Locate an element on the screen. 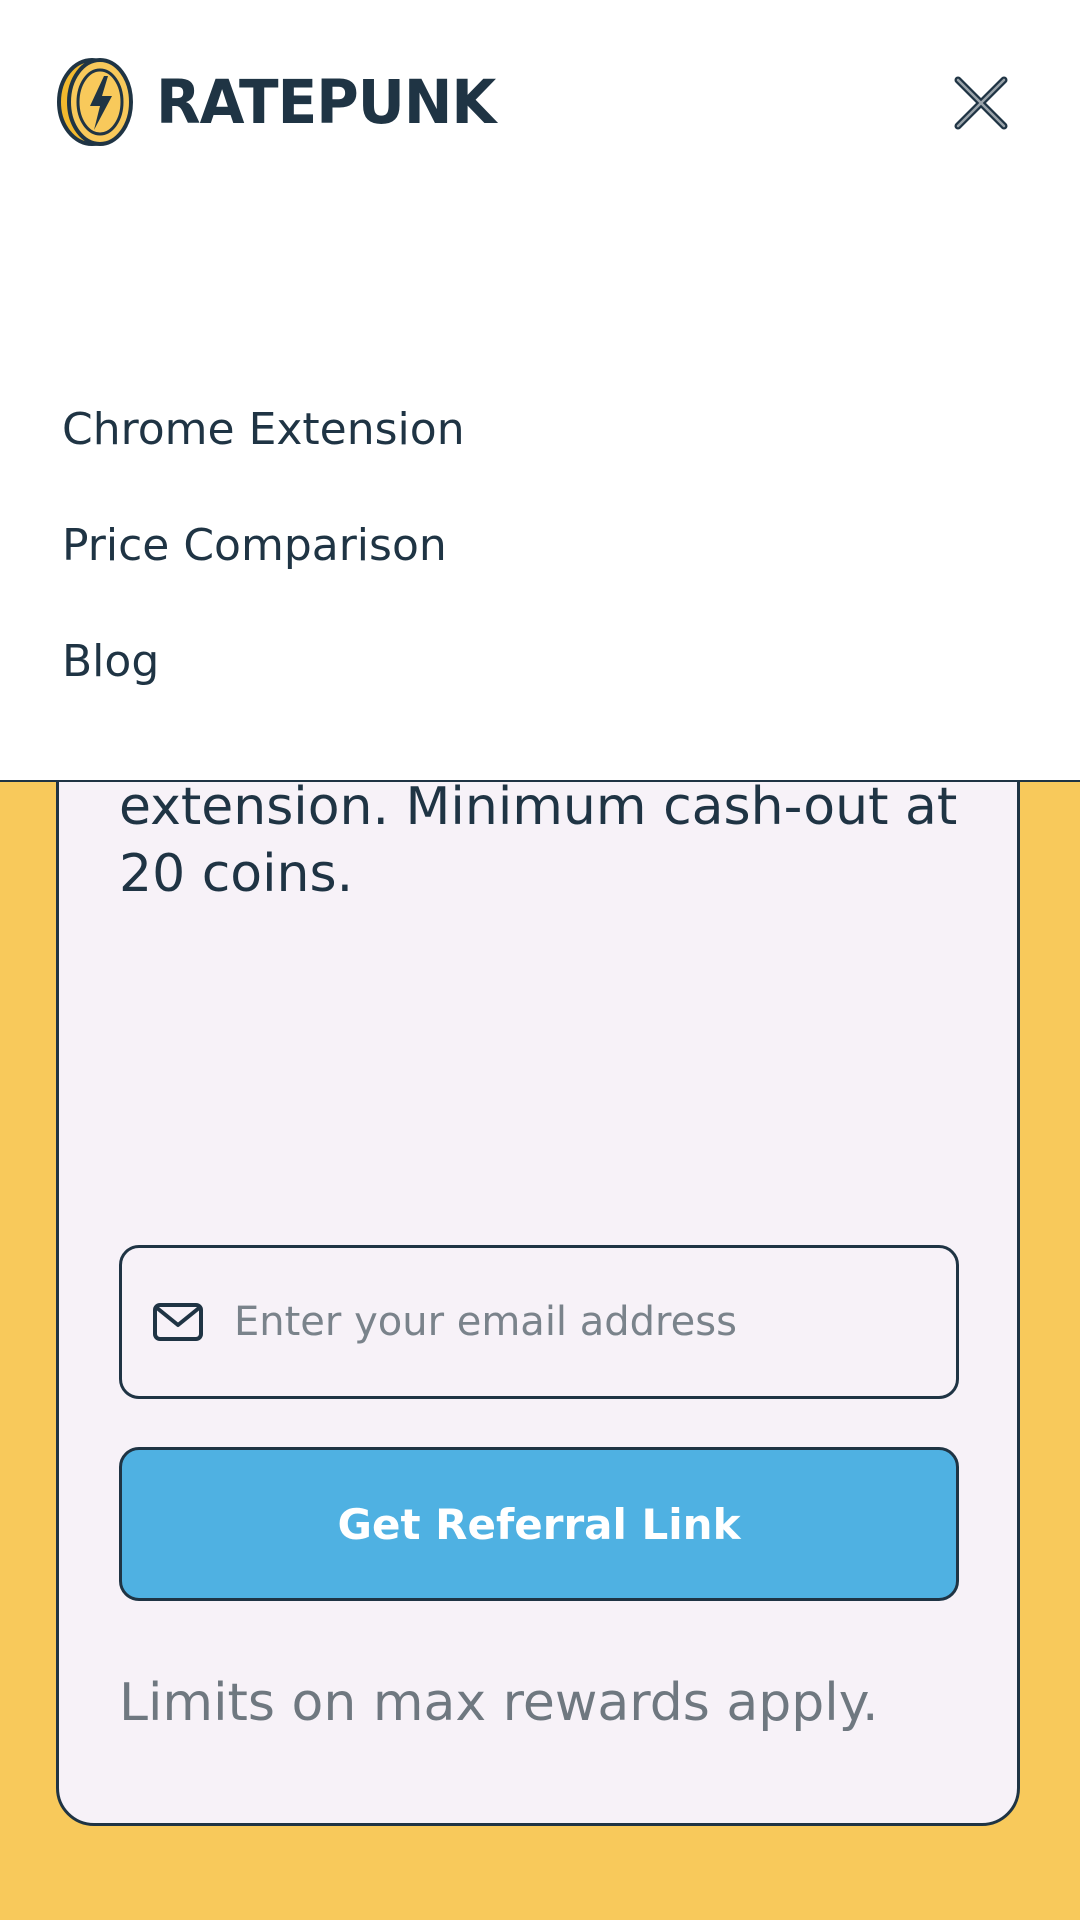 The image size is (1080, 1920). logo-text: RATEPUNK is located at coordinates (326, 102).